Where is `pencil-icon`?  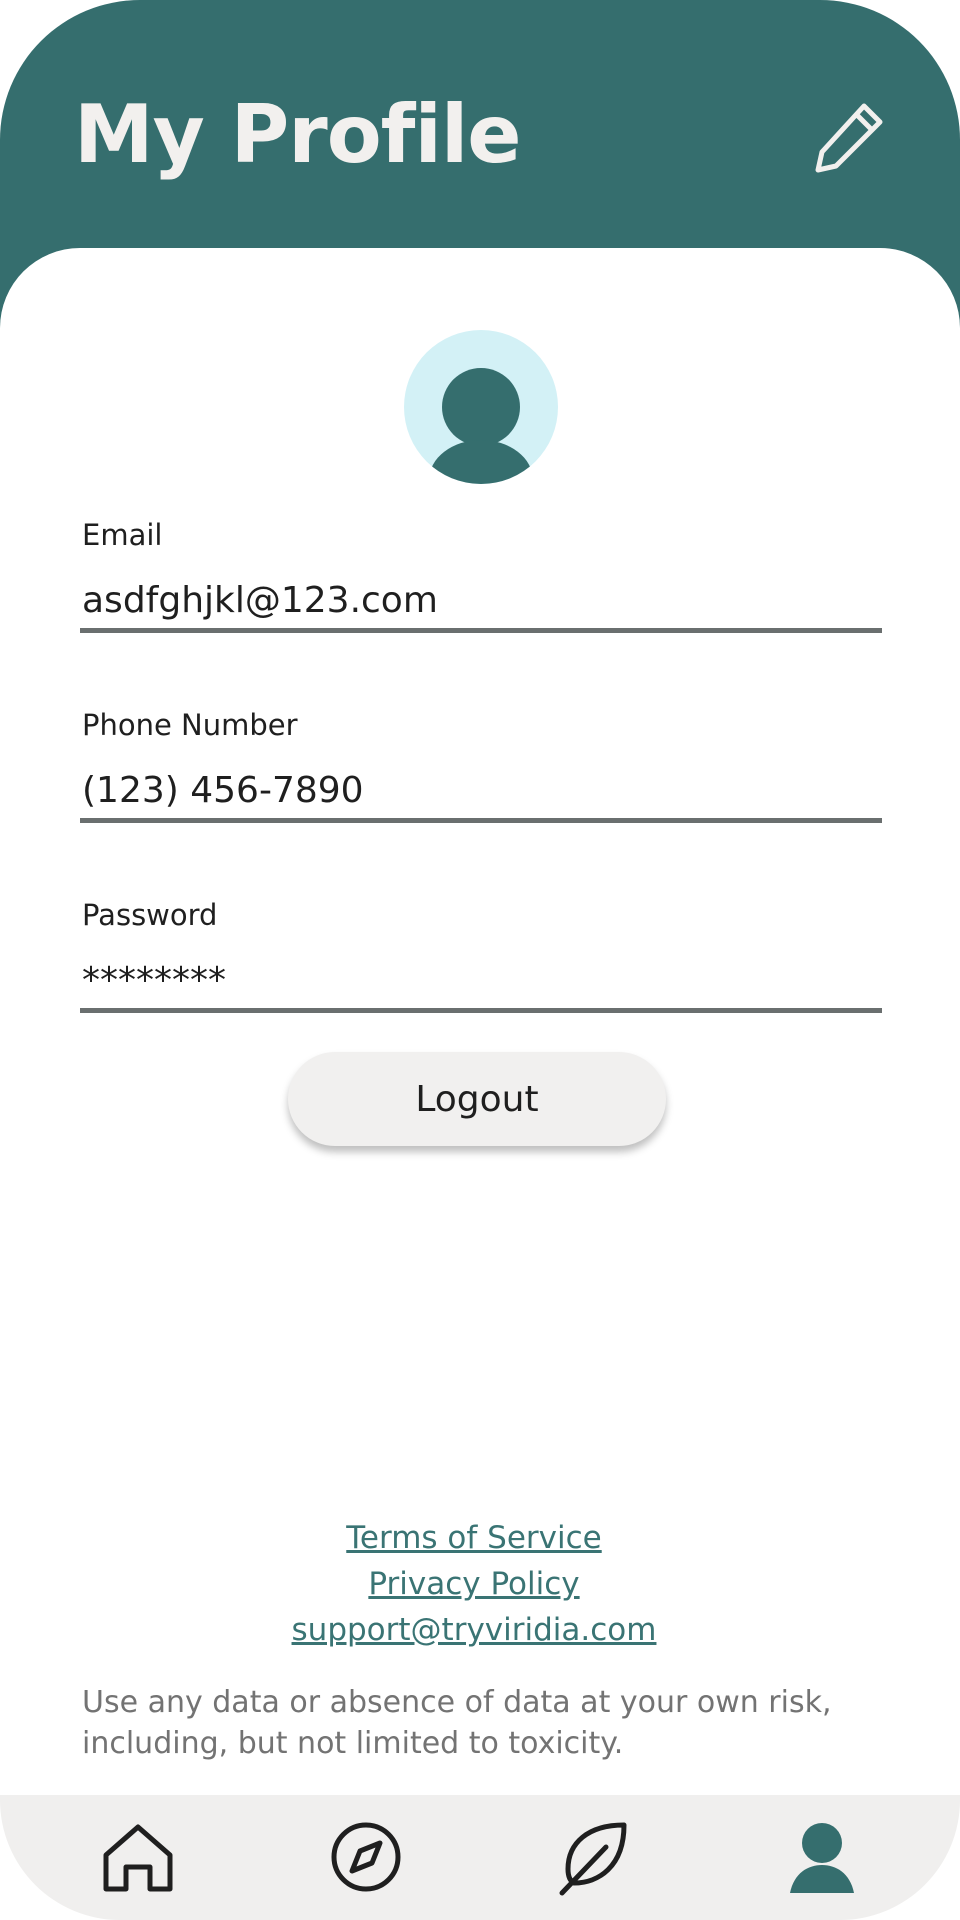
pencil-icon is located at coordinates (849, 138).